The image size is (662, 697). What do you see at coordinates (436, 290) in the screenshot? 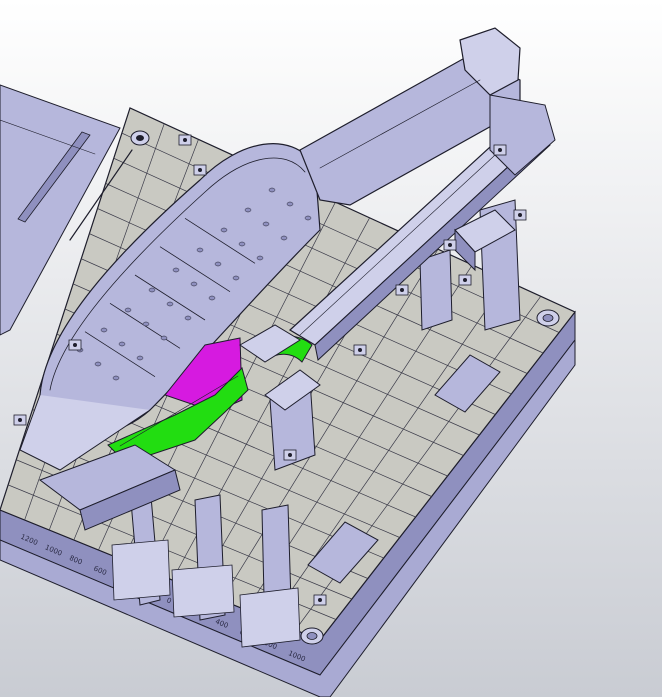
I see `column-e` at bounding box center [436, 290].